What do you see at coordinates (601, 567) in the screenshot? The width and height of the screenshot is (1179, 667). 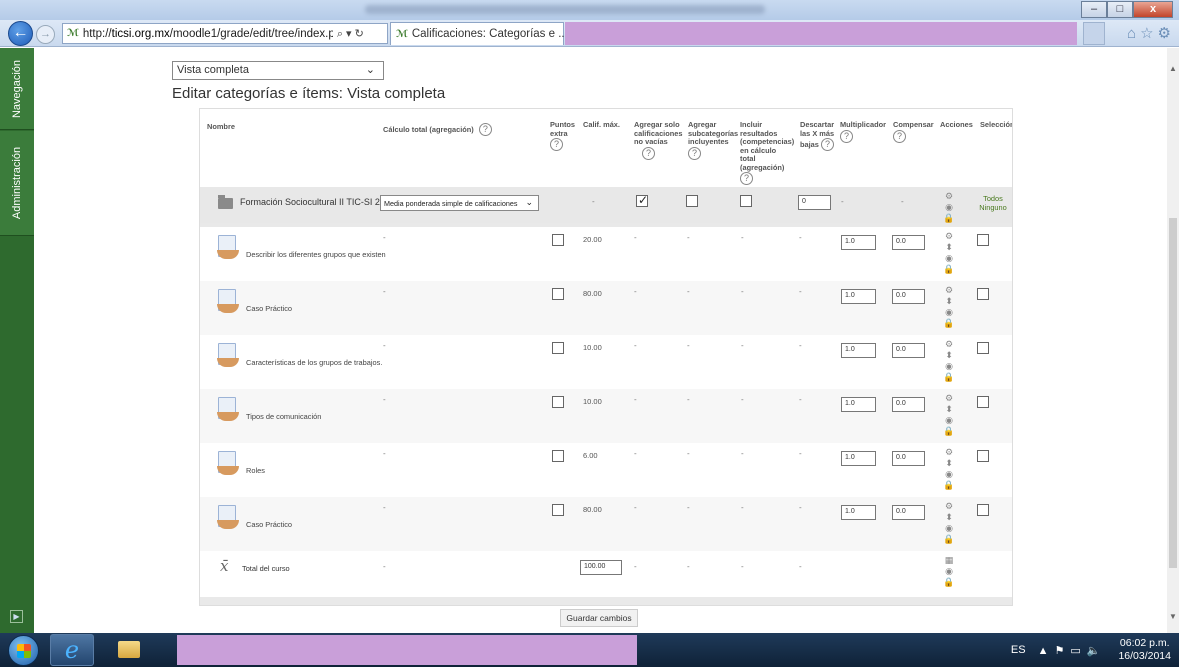 I see `total-max-grade-input: 100.00` at bounding box center [601, 567].